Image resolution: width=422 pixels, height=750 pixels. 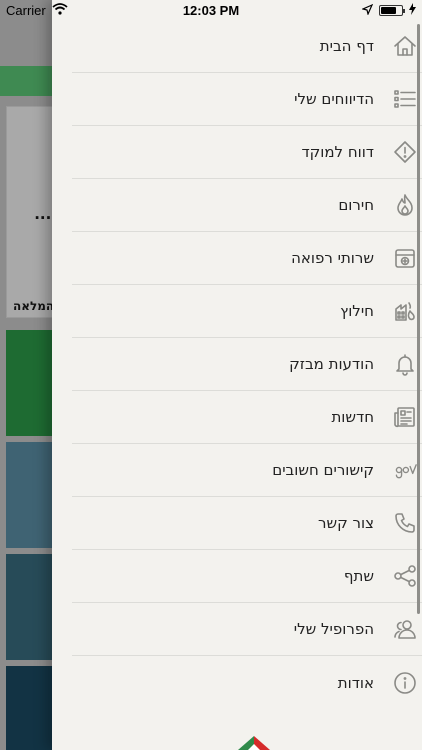 I want to click on menu-item-my-profile: הפרופיל שלי, so click(x=247, y=629).